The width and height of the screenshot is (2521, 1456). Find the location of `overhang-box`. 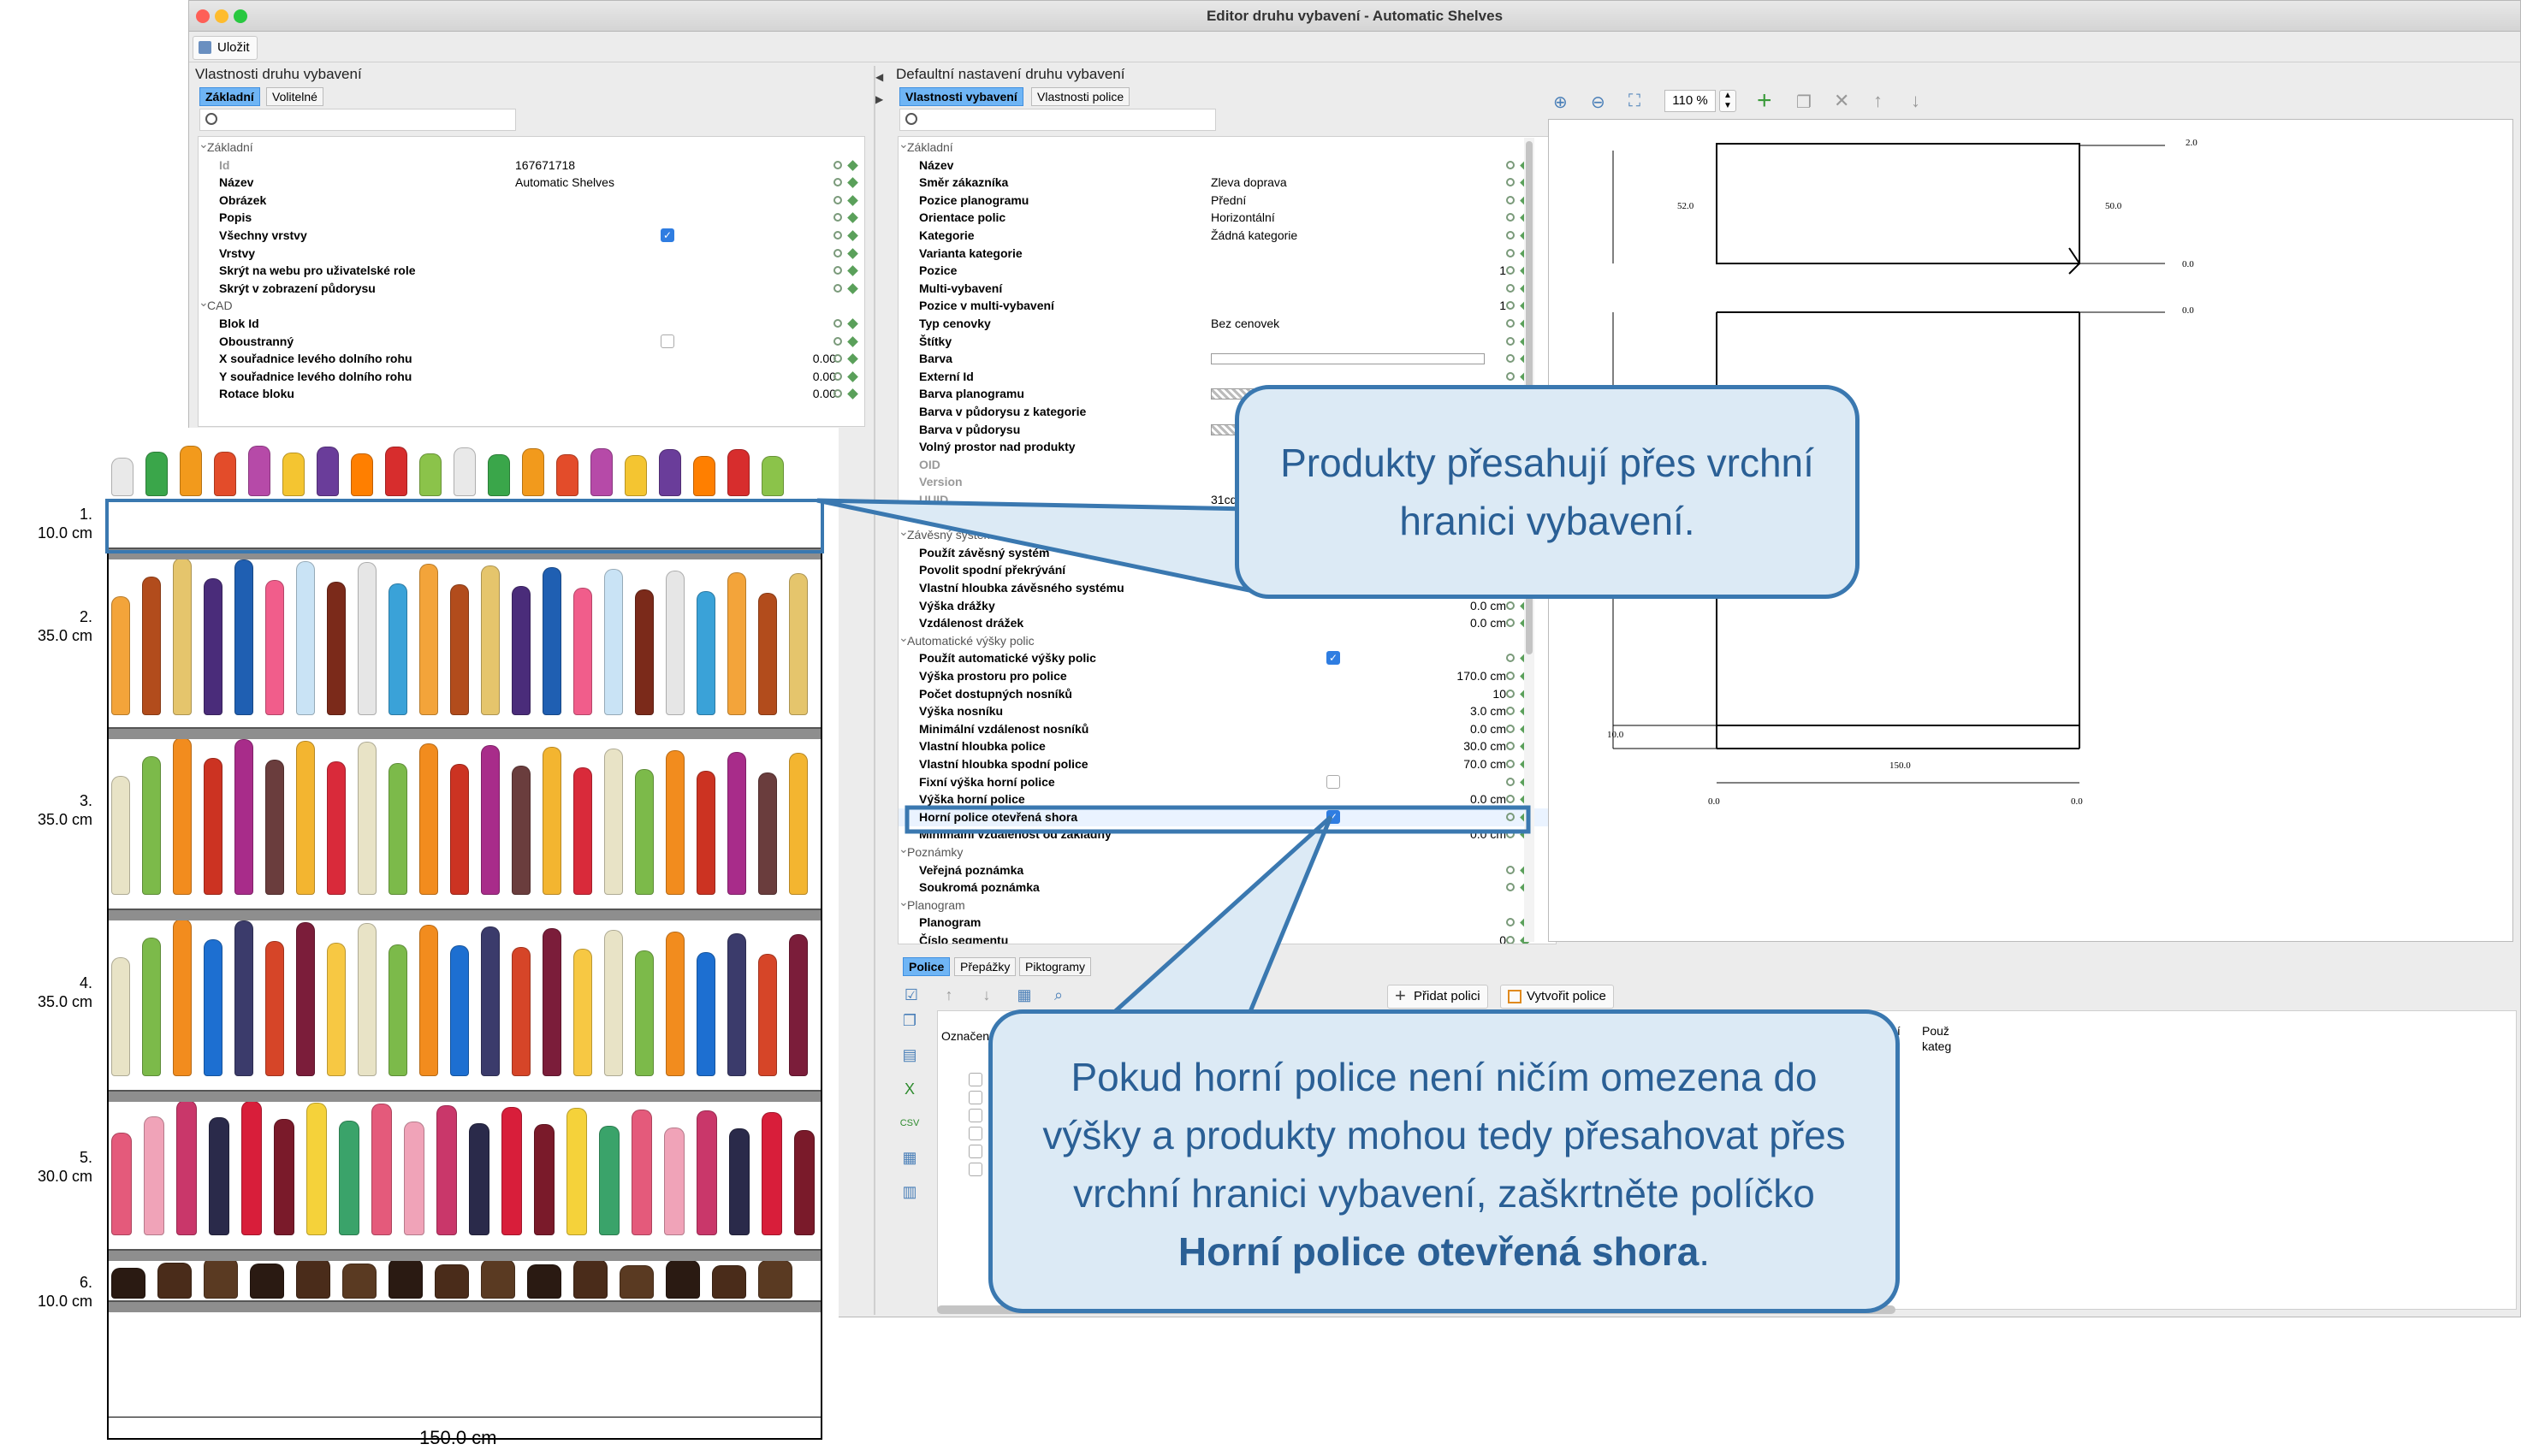

overhang-box is located at coordinates (464, 526).